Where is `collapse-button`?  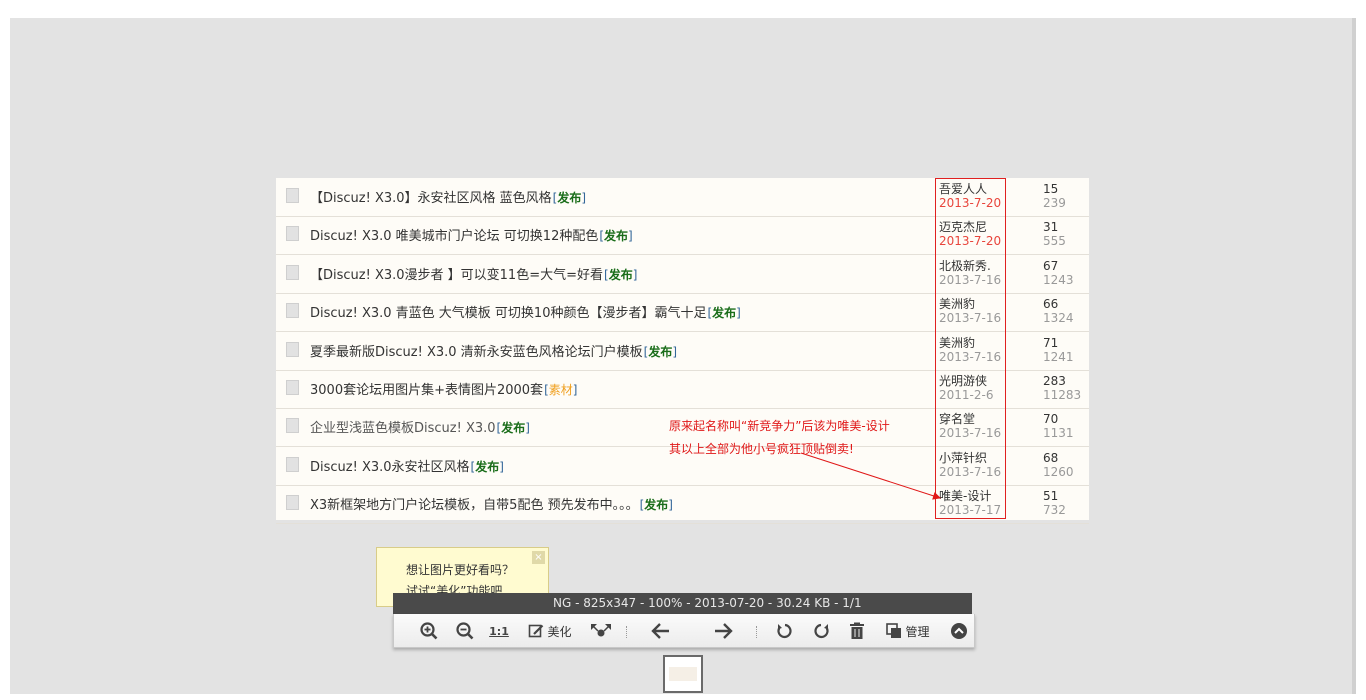 collapse-button is located at coordinates (959, 631).